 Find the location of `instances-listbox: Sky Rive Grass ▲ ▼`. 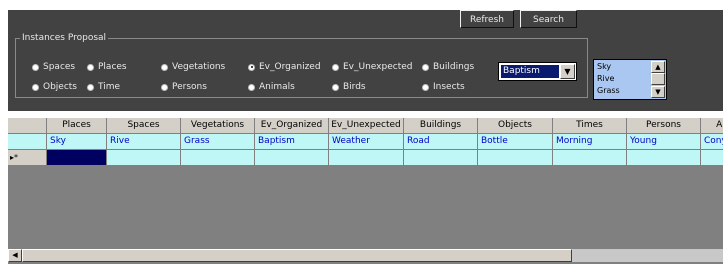

instances-listbox: Sky Rive Grass ▲ ▼ is located at coordinates (630, 79).